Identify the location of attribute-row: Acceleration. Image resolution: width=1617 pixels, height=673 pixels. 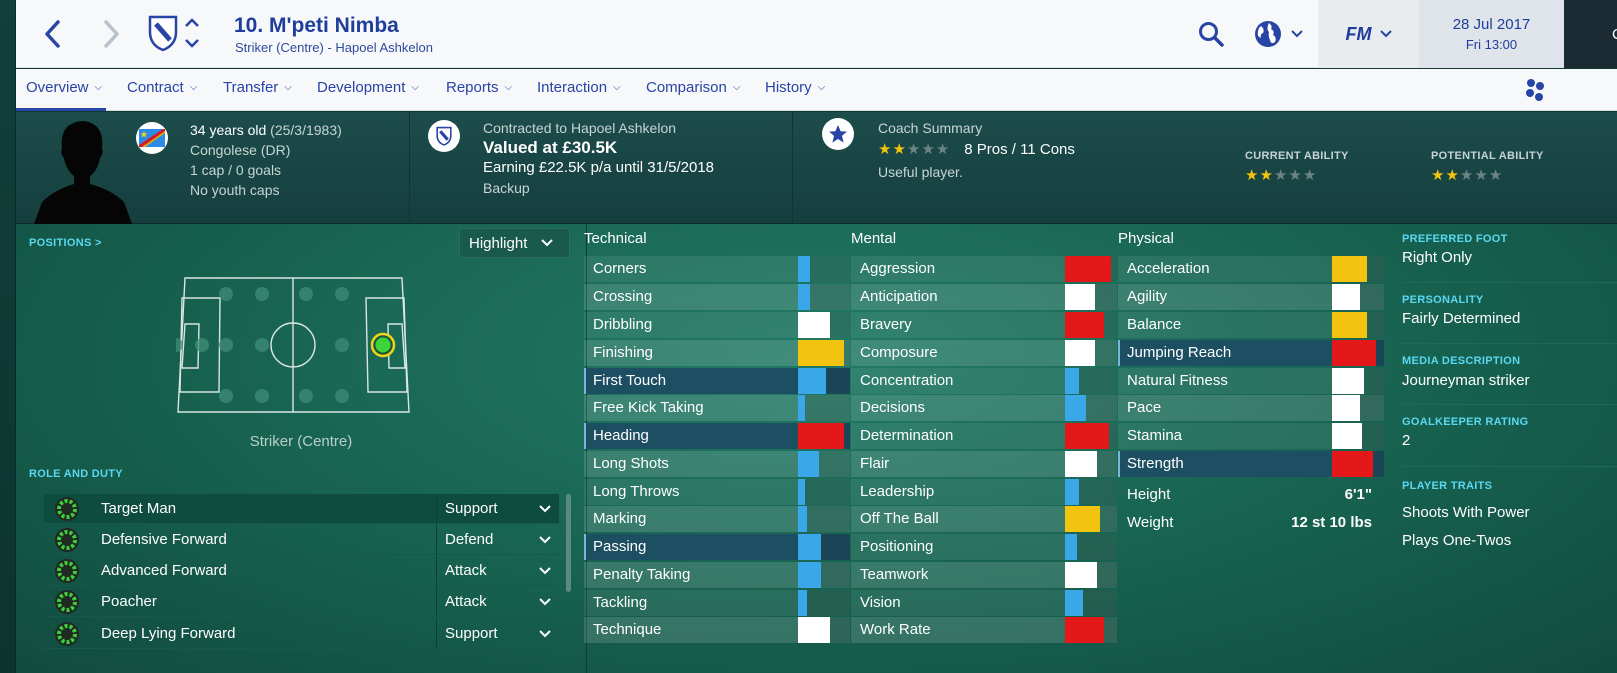
(1251, 269).